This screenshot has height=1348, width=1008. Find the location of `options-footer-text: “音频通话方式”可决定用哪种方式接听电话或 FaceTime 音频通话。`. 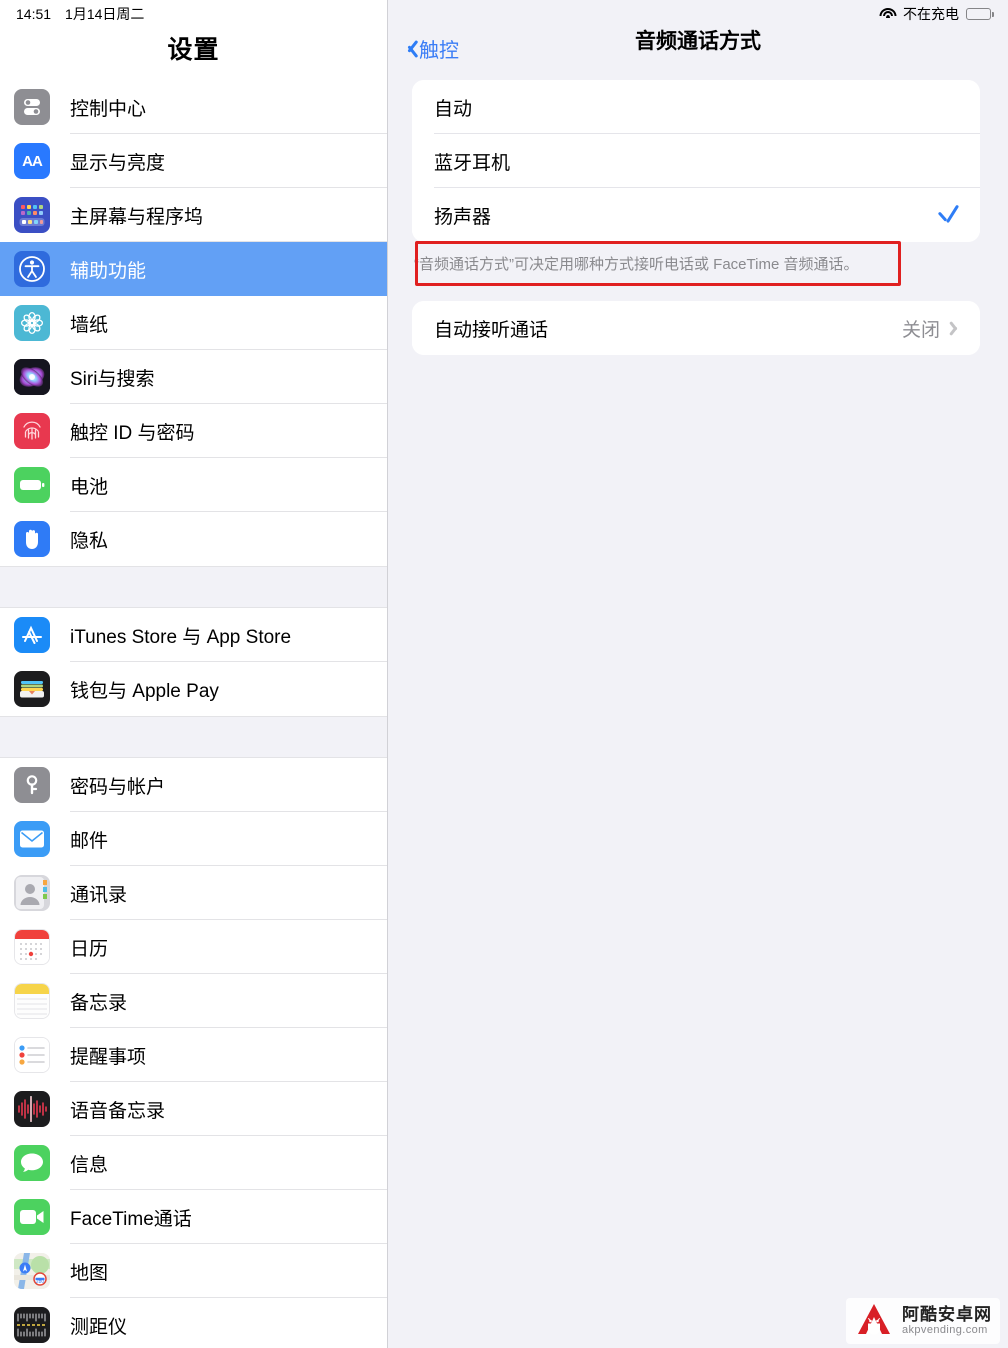

options-footer-text: “音频通话方式”可决定用哪种方式接听电话或 FaceTime 音频通话。 is located at coordinates (636, 264).